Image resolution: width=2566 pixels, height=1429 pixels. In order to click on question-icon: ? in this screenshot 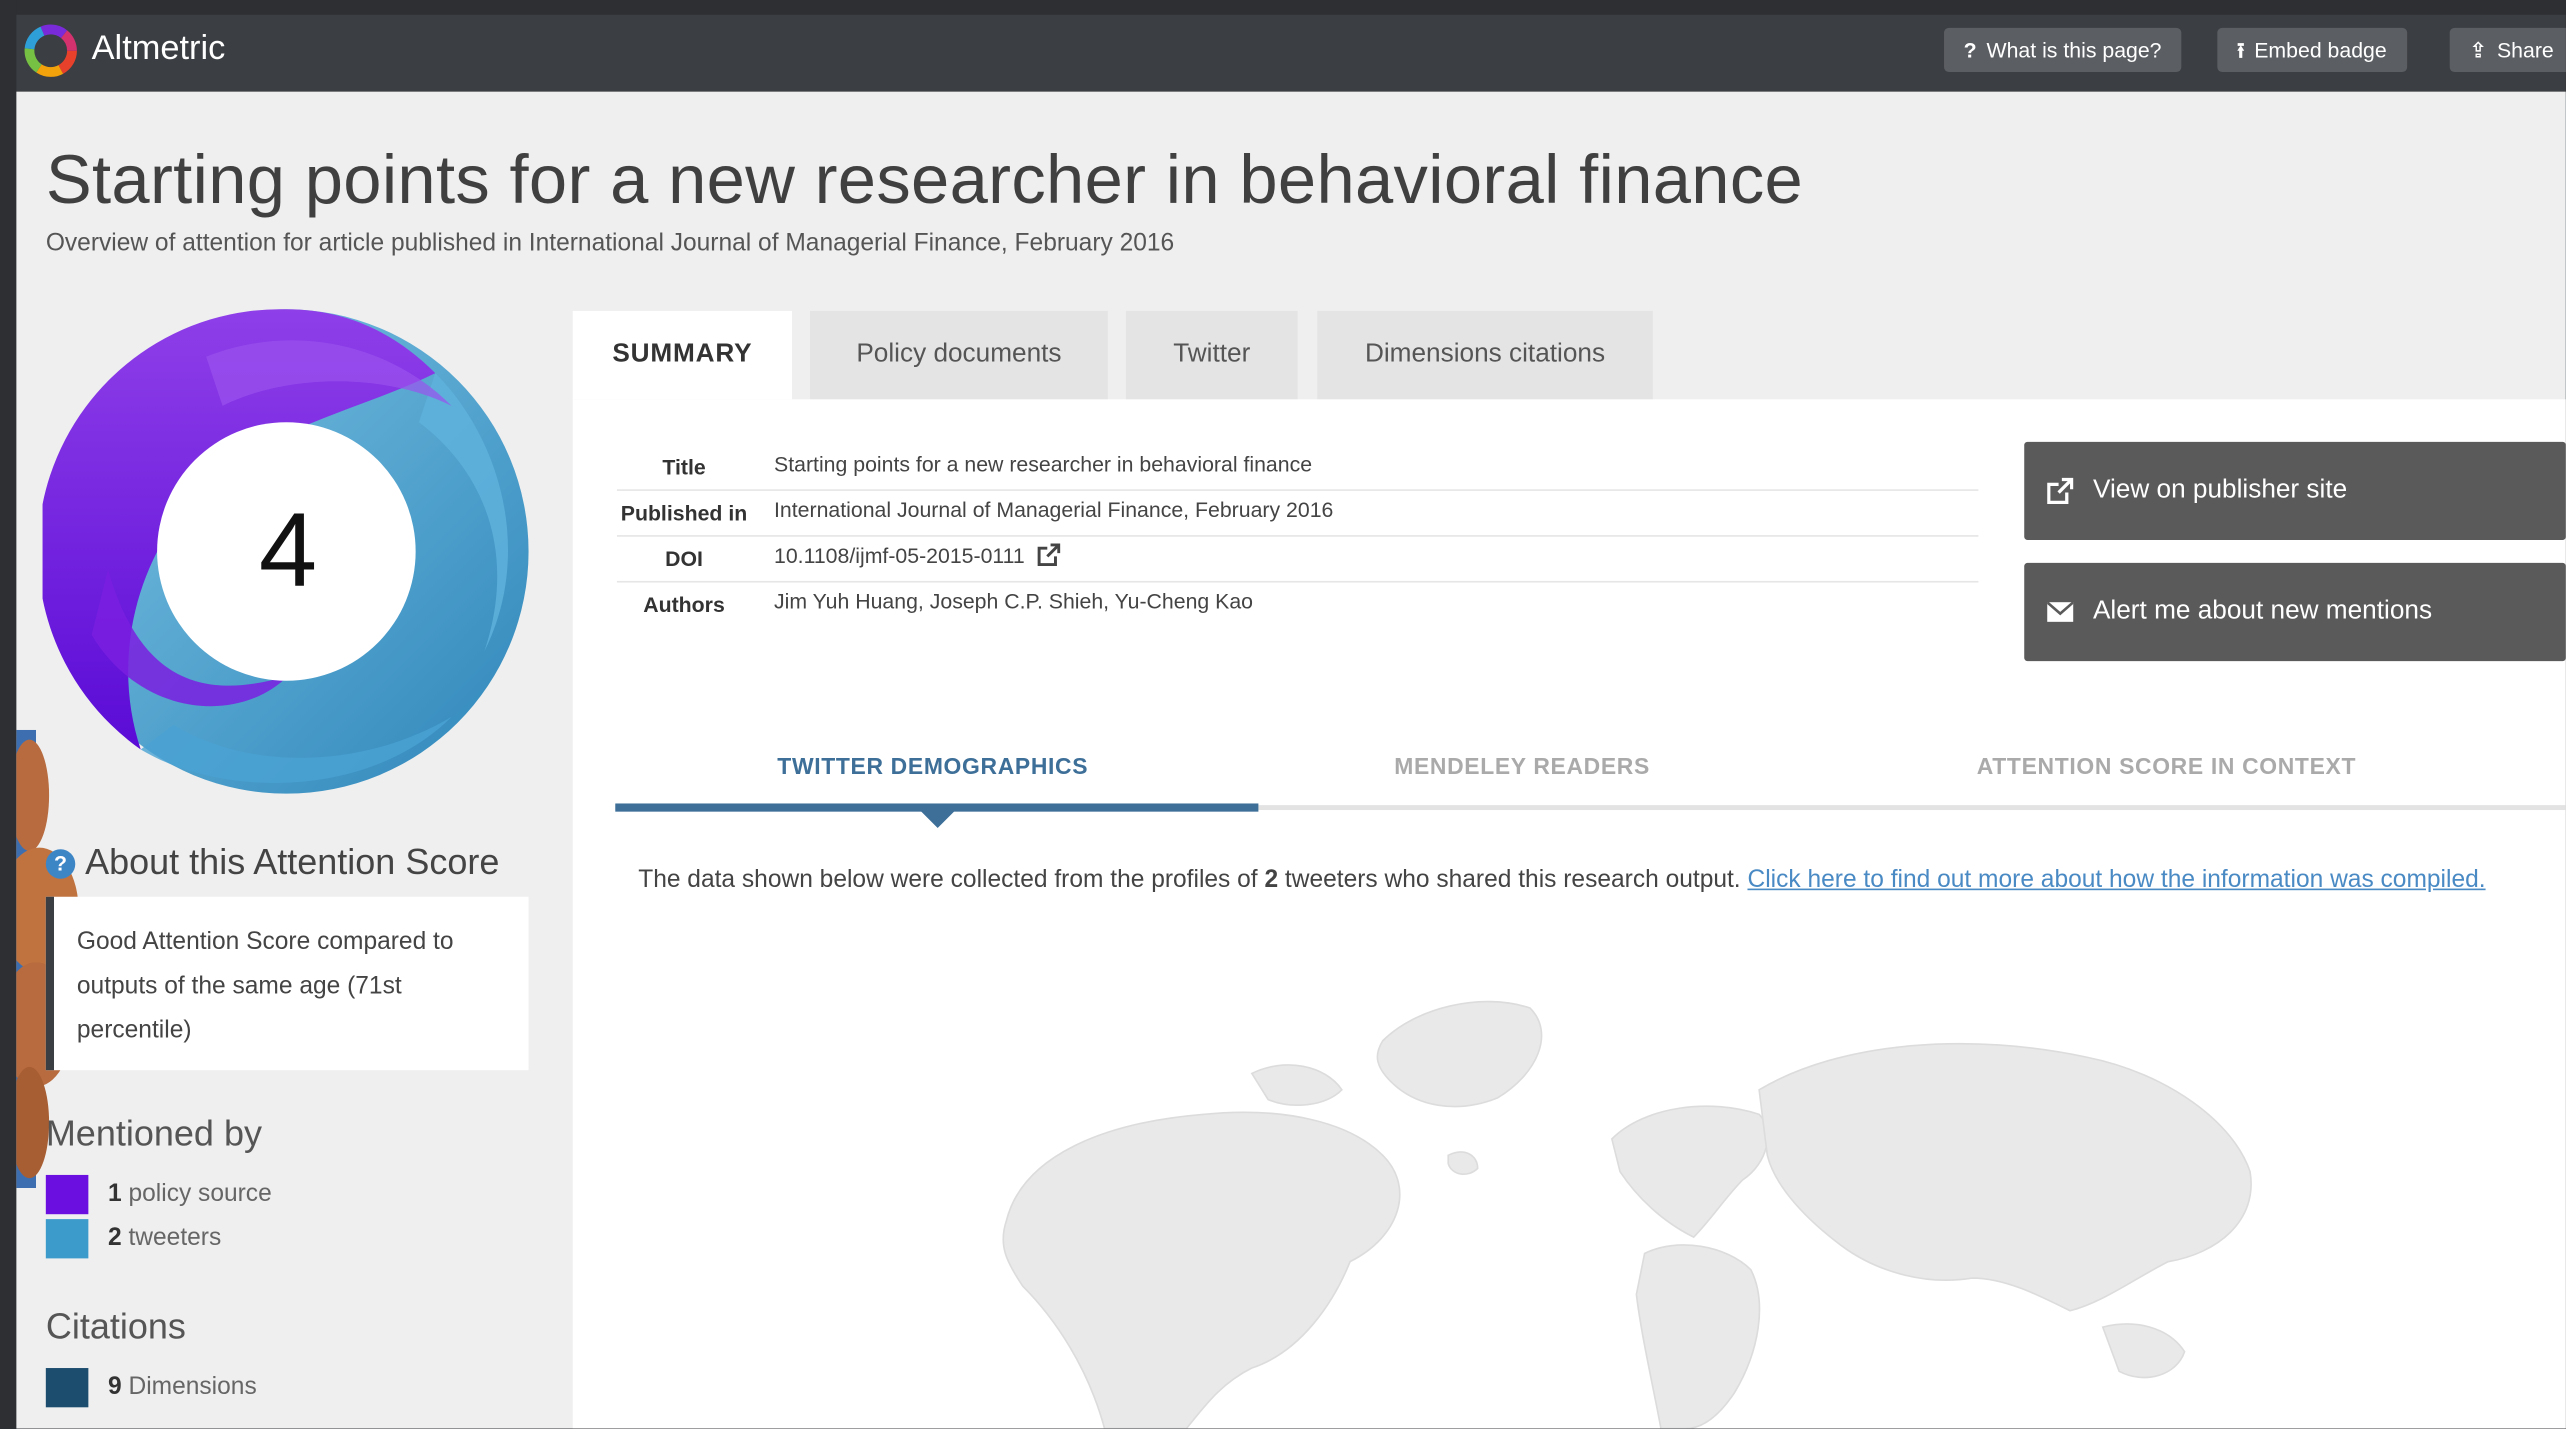, I will do `click(1970, 50)`.